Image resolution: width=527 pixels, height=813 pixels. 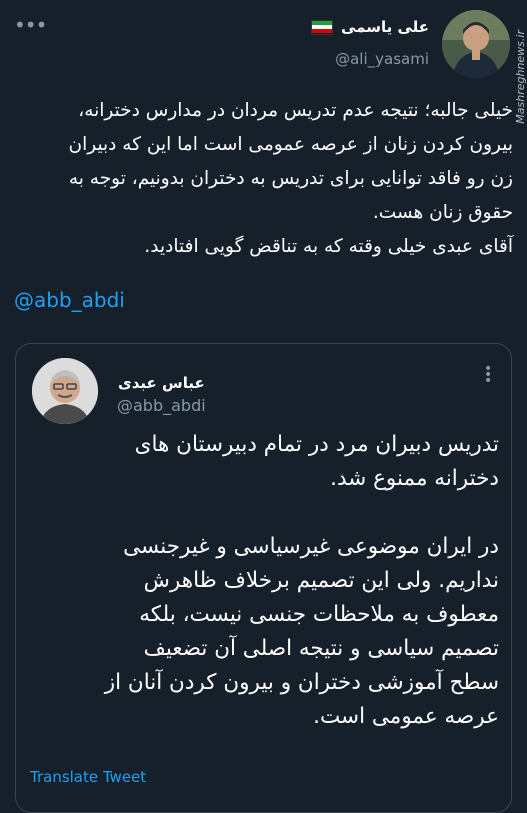 I want to click on quoted-author-name: عباس عبدی, so click(x=161, y=383).